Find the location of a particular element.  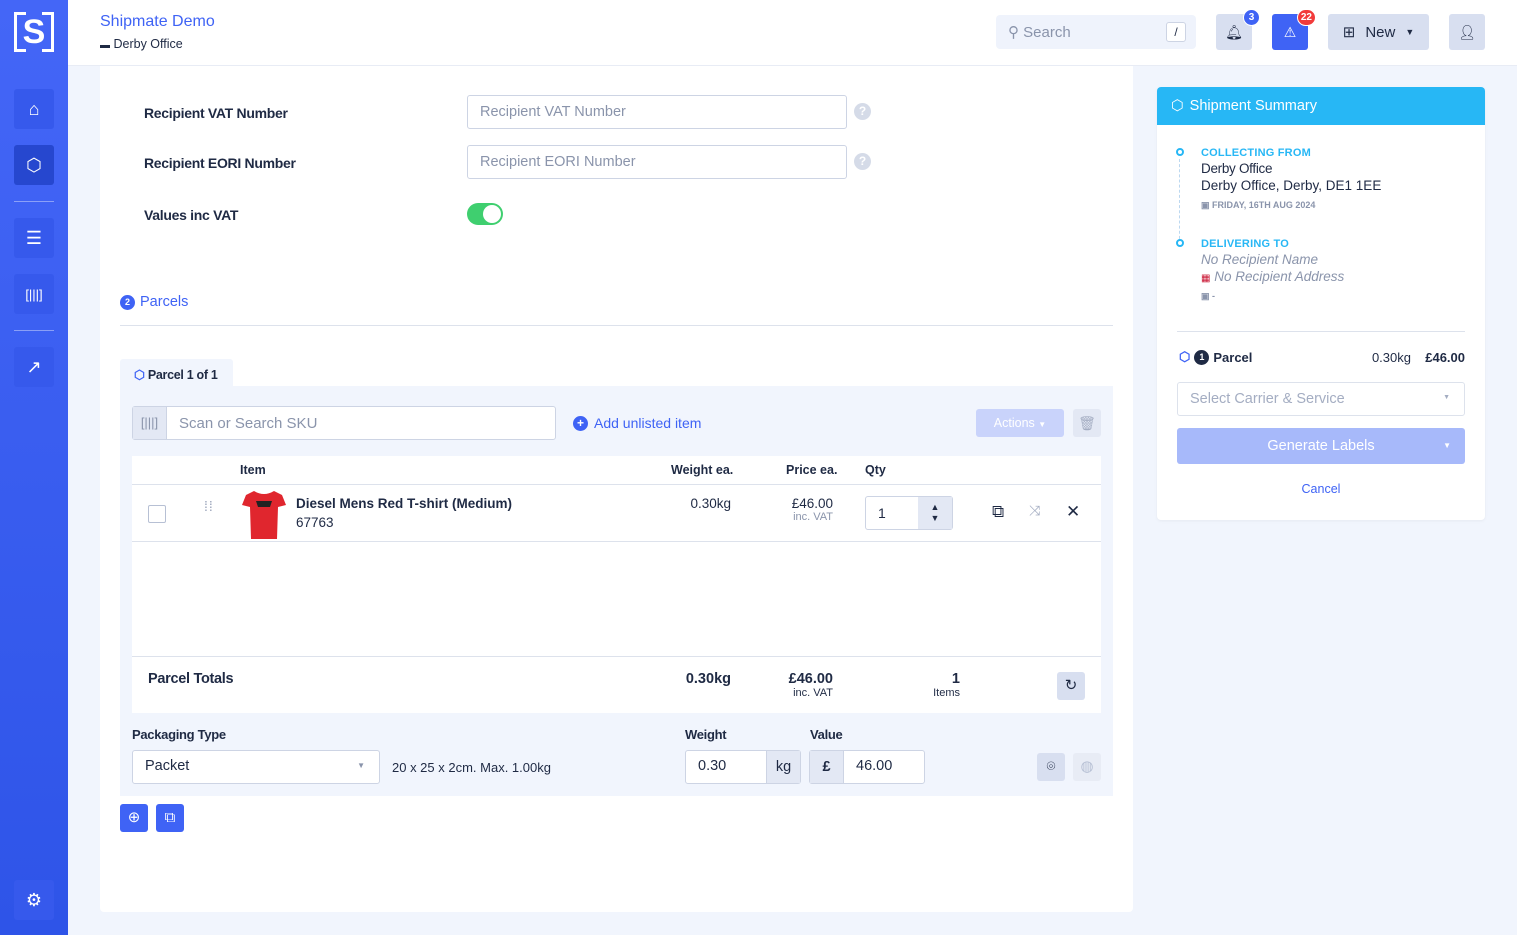

sidebar-item-barcode: [|||] is located at coordinates (34, 294).